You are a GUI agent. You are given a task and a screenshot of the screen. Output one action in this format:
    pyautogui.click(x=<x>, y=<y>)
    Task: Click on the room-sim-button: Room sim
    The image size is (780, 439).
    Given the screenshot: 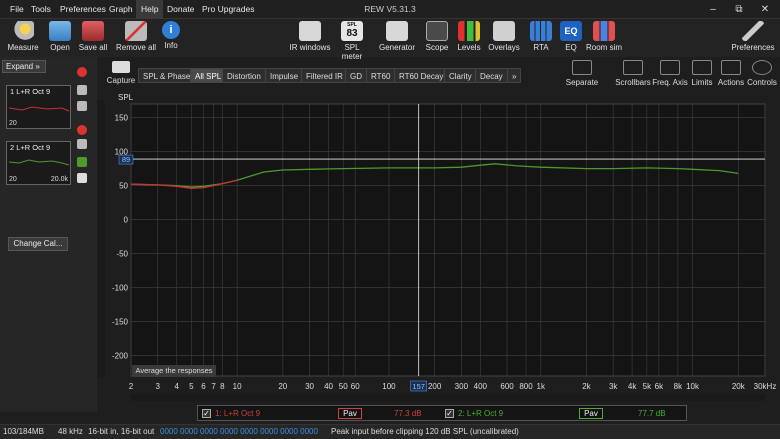 What is the action you would take?
    pyautogui.click(x=604, y=36)
    